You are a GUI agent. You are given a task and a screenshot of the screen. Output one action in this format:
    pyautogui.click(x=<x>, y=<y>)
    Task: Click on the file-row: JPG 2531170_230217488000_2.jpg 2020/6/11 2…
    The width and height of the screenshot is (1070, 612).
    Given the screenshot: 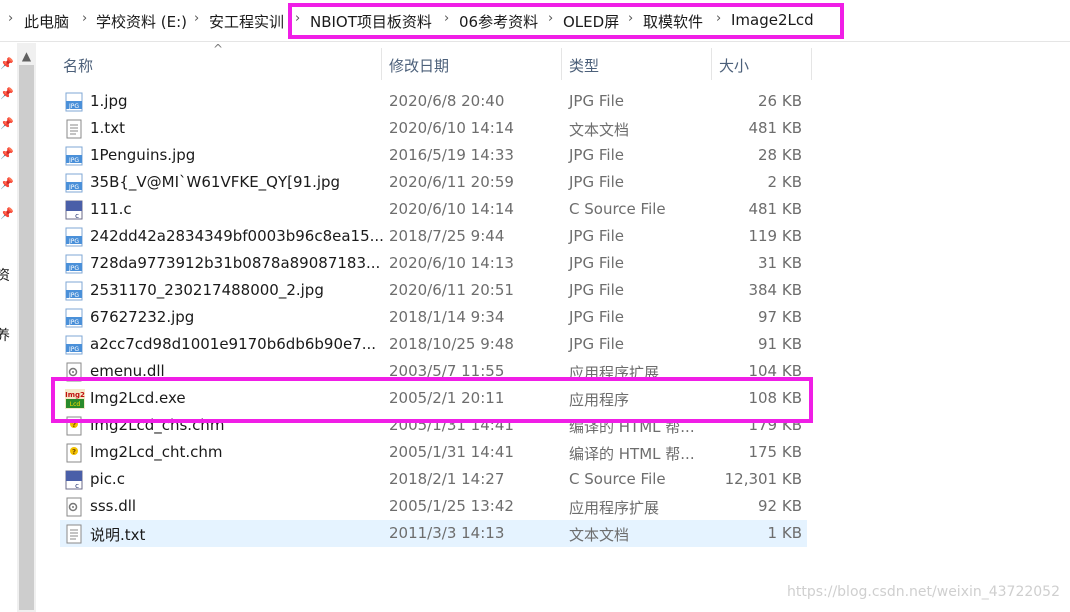 What is the action you would take?
    pyautogui.click(x=433, y=290)
    